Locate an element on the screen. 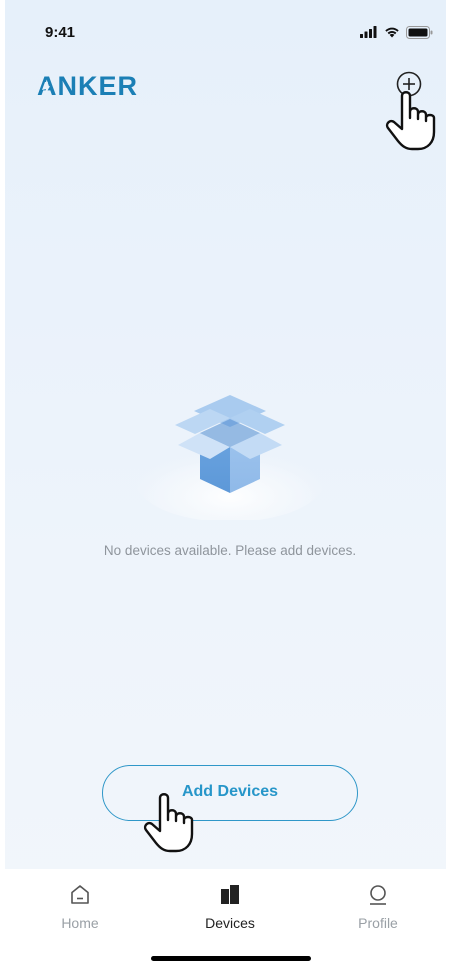  devices-icon is located at coordinates (230, 894).